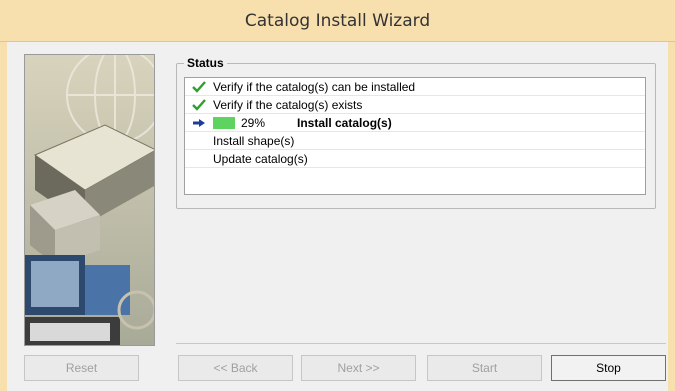 Image resolution: width=675 pixels, height=391 pixels. Describe the element at coordinates (608, 368) in the screenshot. I see `stop-button: Stop` at that location.